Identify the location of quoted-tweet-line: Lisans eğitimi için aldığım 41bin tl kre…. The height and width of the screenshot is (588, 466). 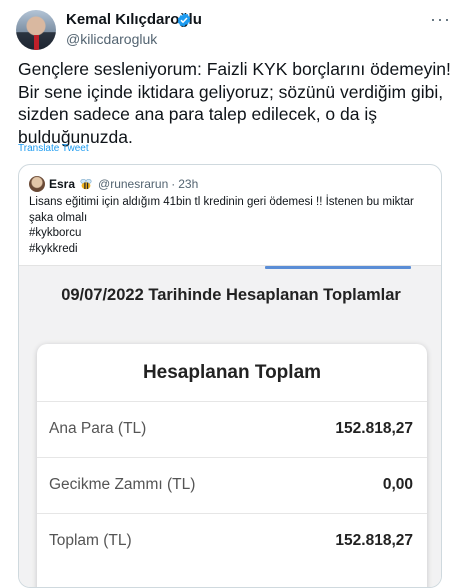
(221, 210).